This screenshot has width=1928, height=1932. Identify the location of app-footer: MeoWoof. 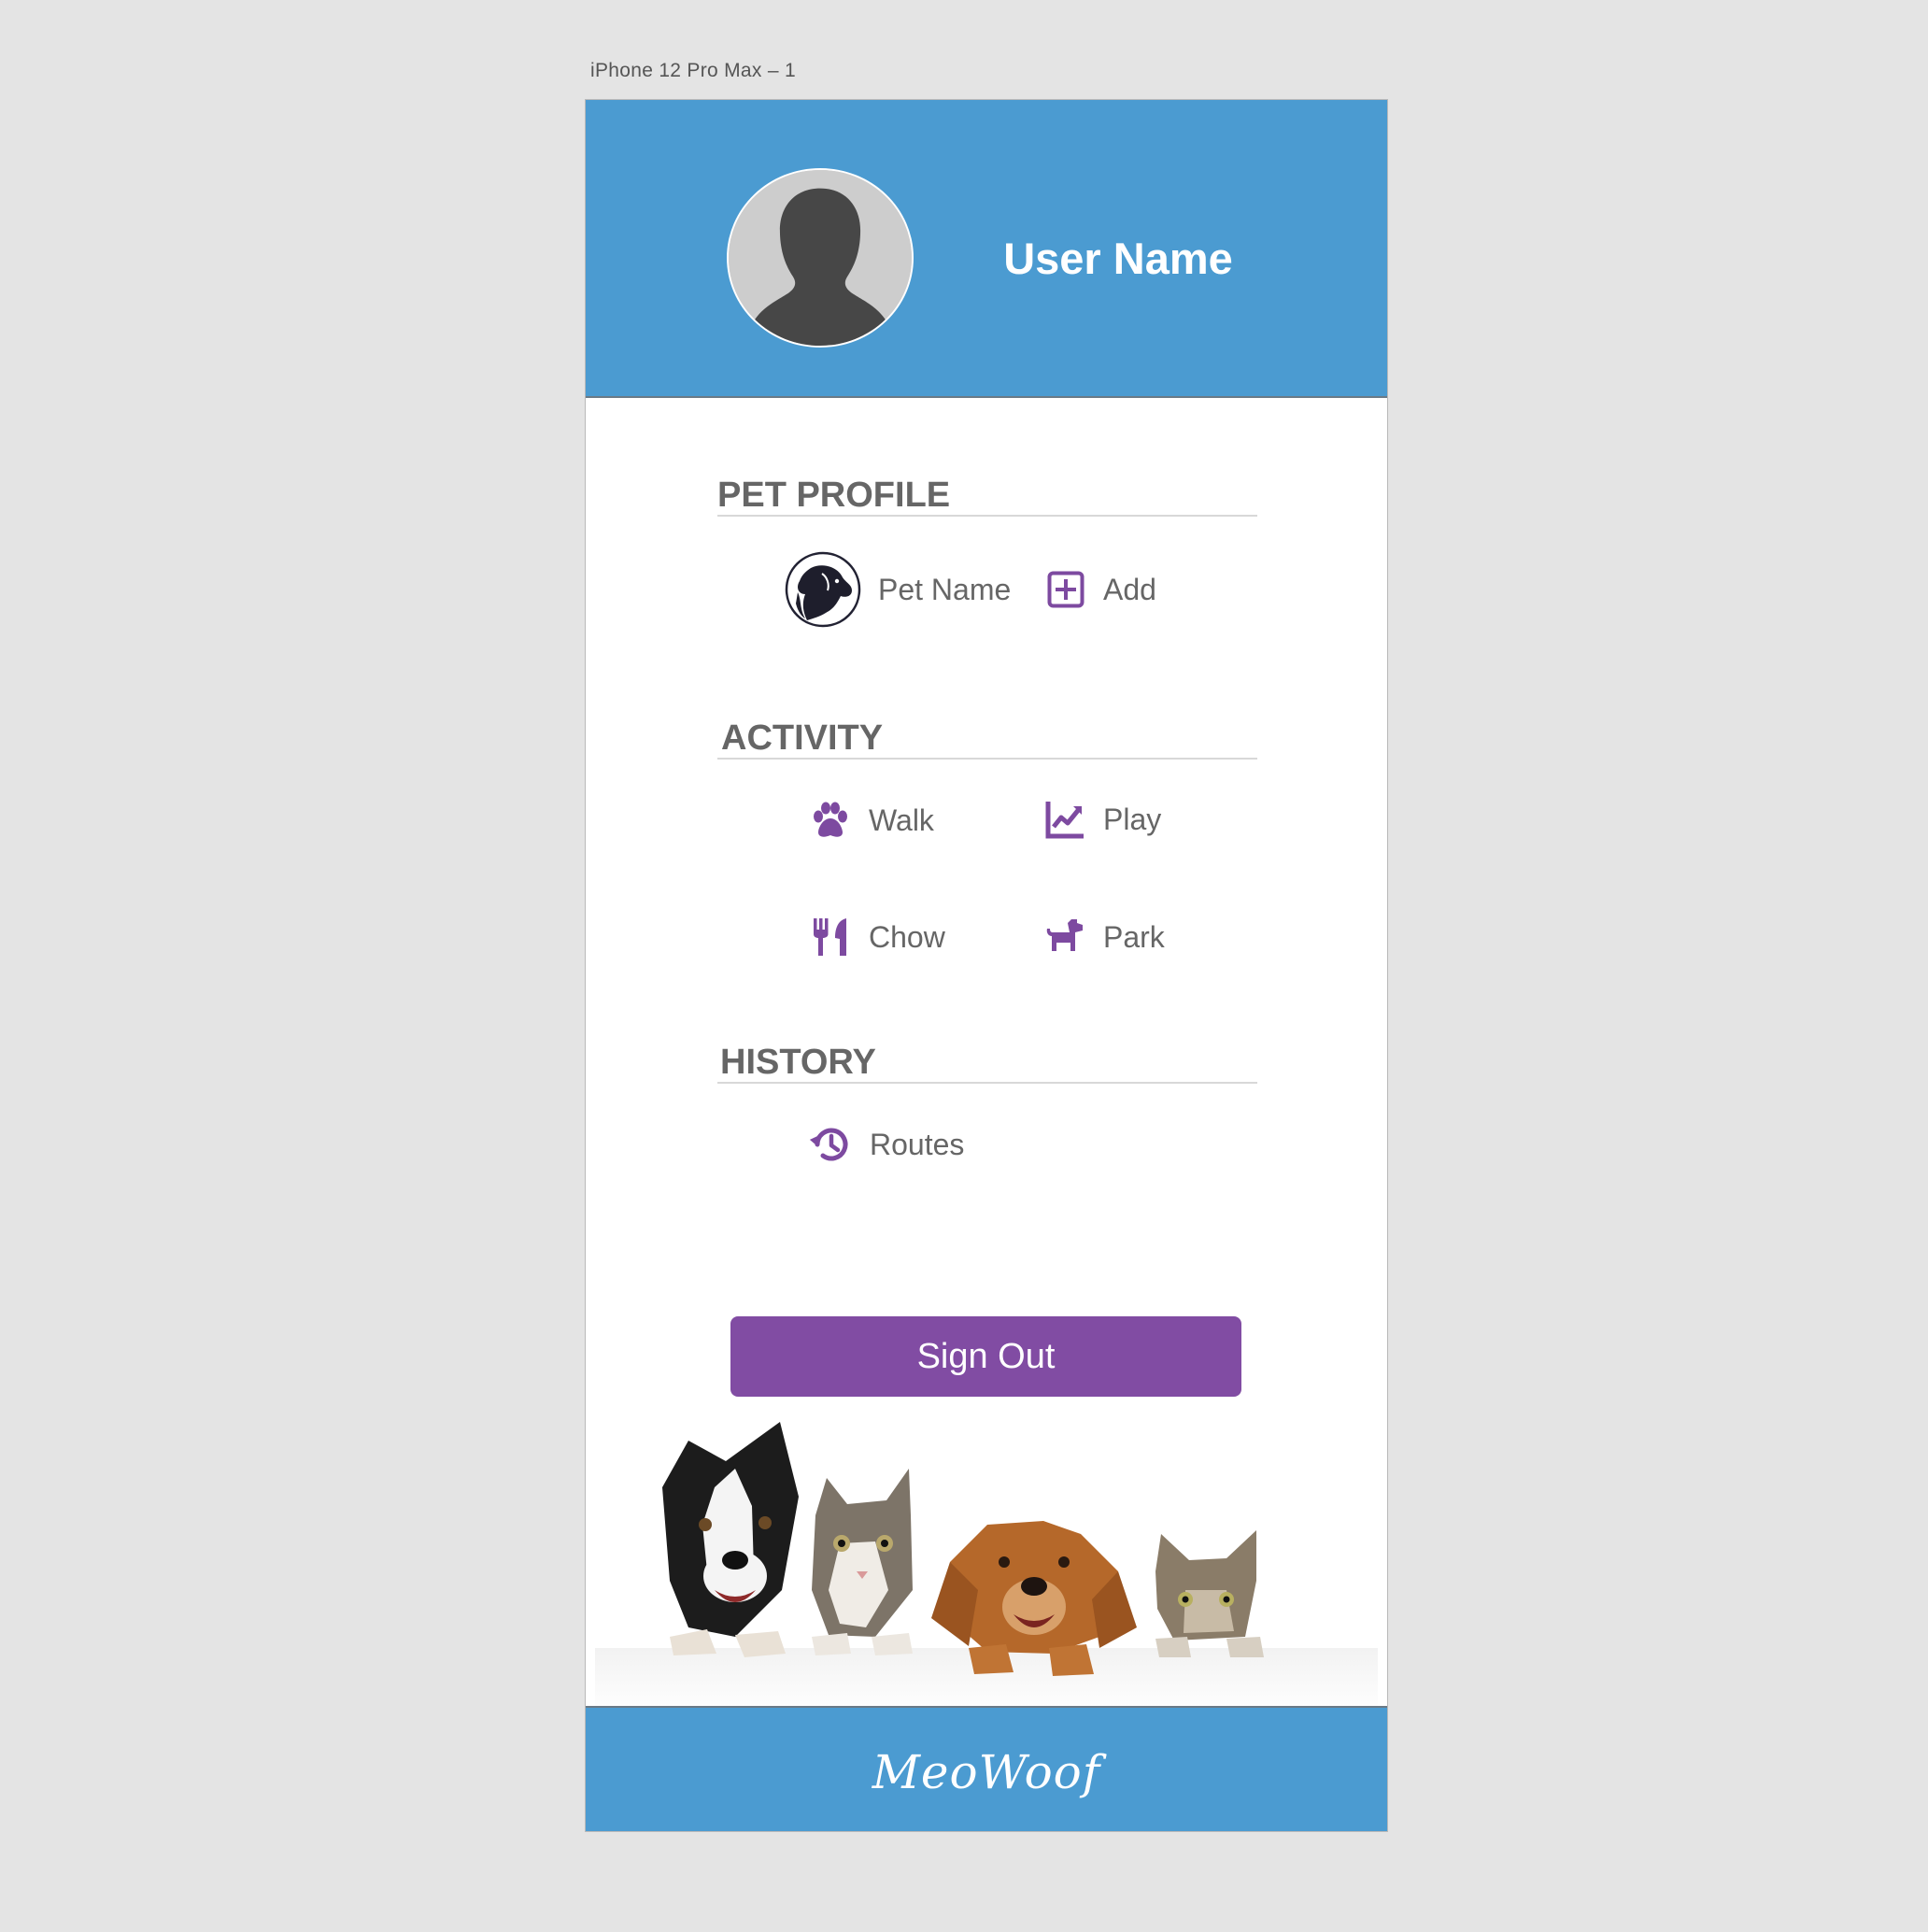
(986, 1769).